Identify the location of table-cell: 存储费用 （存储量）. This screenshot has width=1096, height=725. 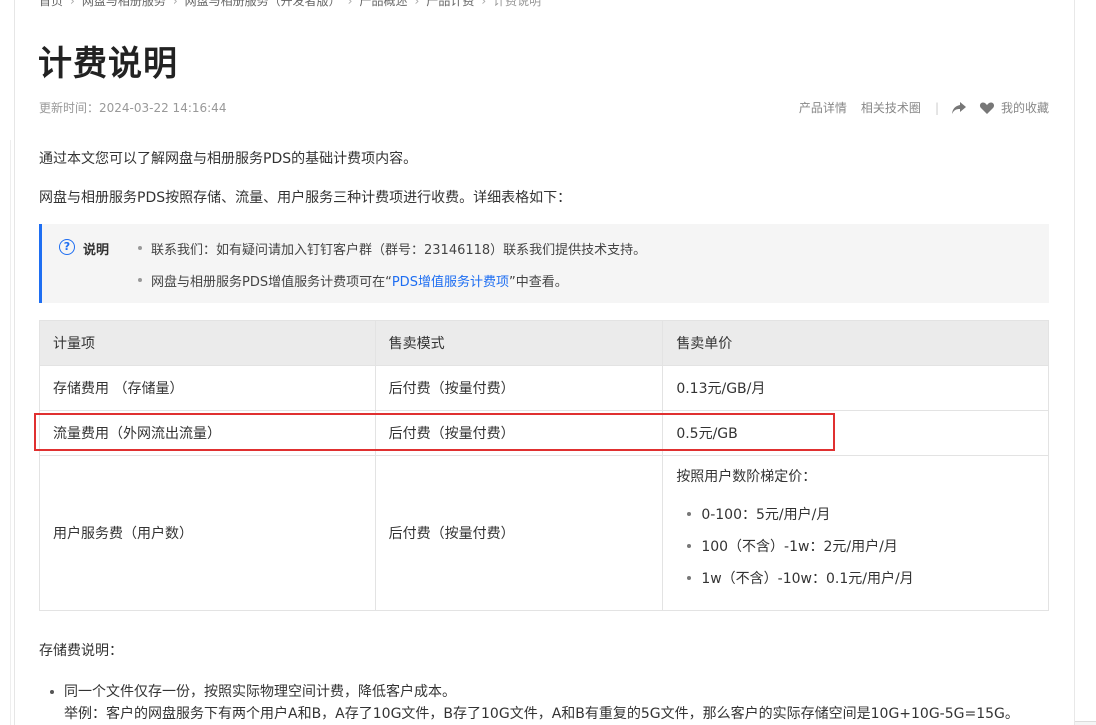
(207, 388).